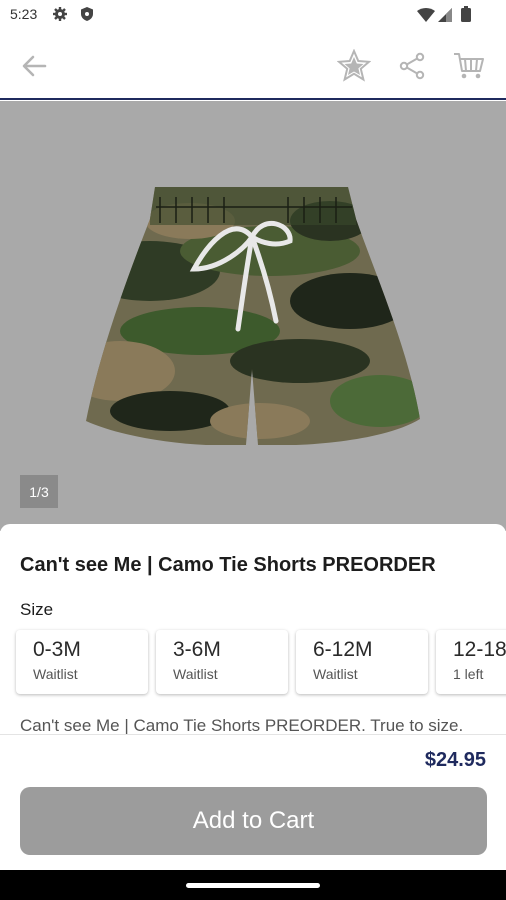 Image resolution: width=506 pixels, height=900 pixels. What do you see at coordinates (466, 16) in the screenshot?
I see `battery-icon` at bounding box center [466, 16].